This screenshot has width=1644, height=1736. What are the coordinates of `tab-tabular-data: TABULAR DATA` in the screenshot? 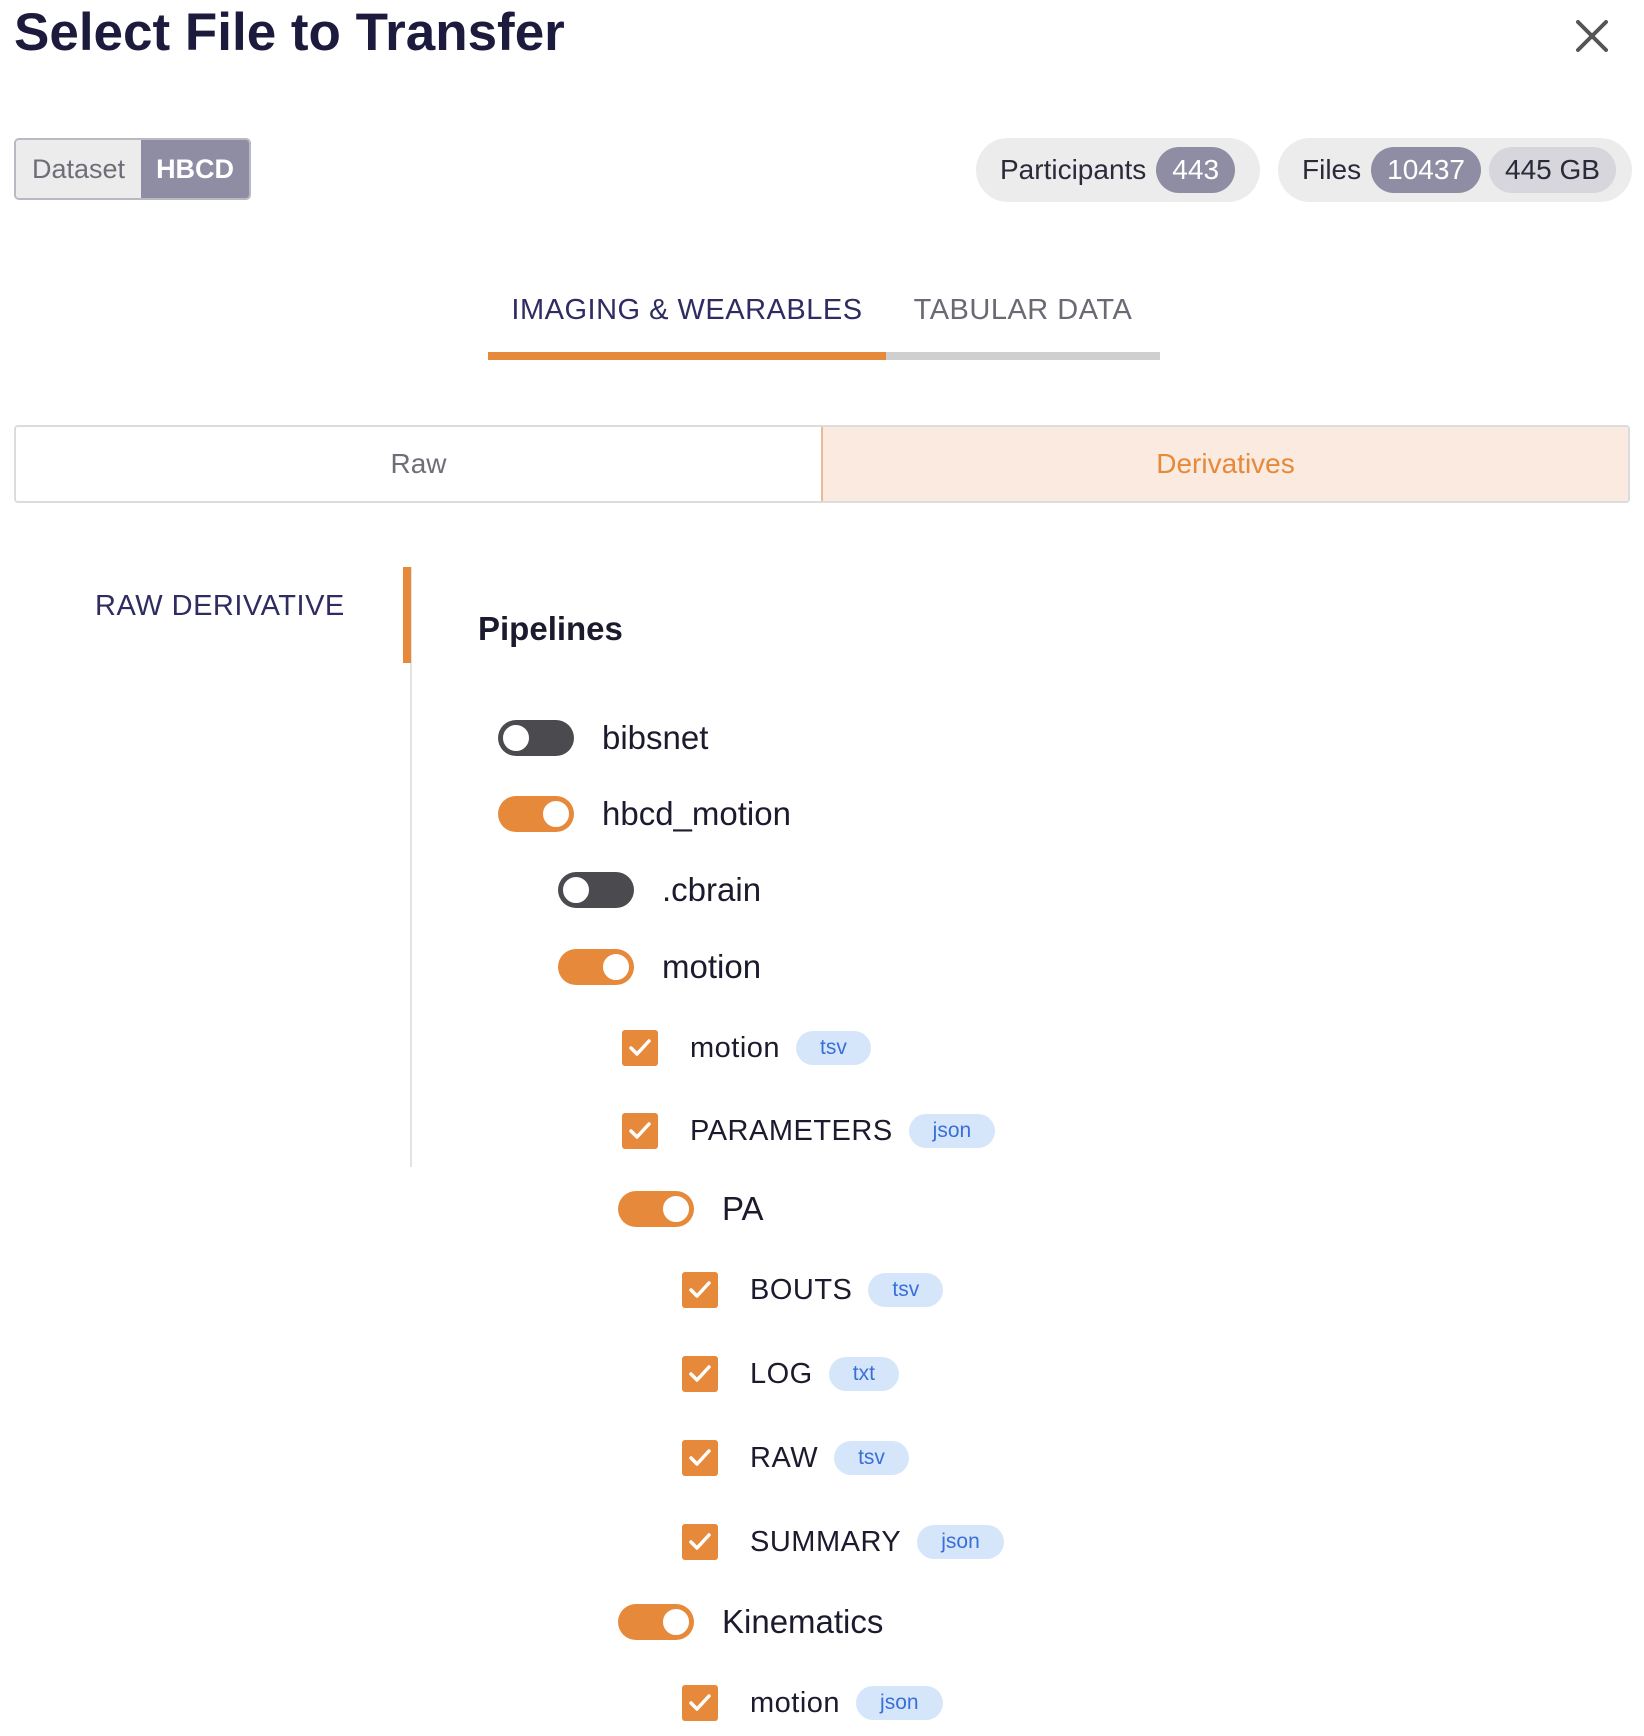 It's located at (1023, 324).